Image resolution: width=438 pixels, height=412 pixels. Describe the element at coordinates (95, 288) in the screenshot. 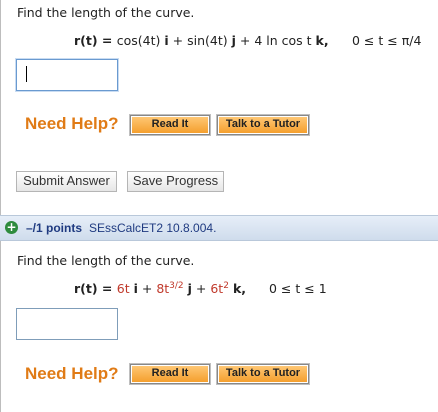

I see `problem2-lhs: r(t) =` at that location.